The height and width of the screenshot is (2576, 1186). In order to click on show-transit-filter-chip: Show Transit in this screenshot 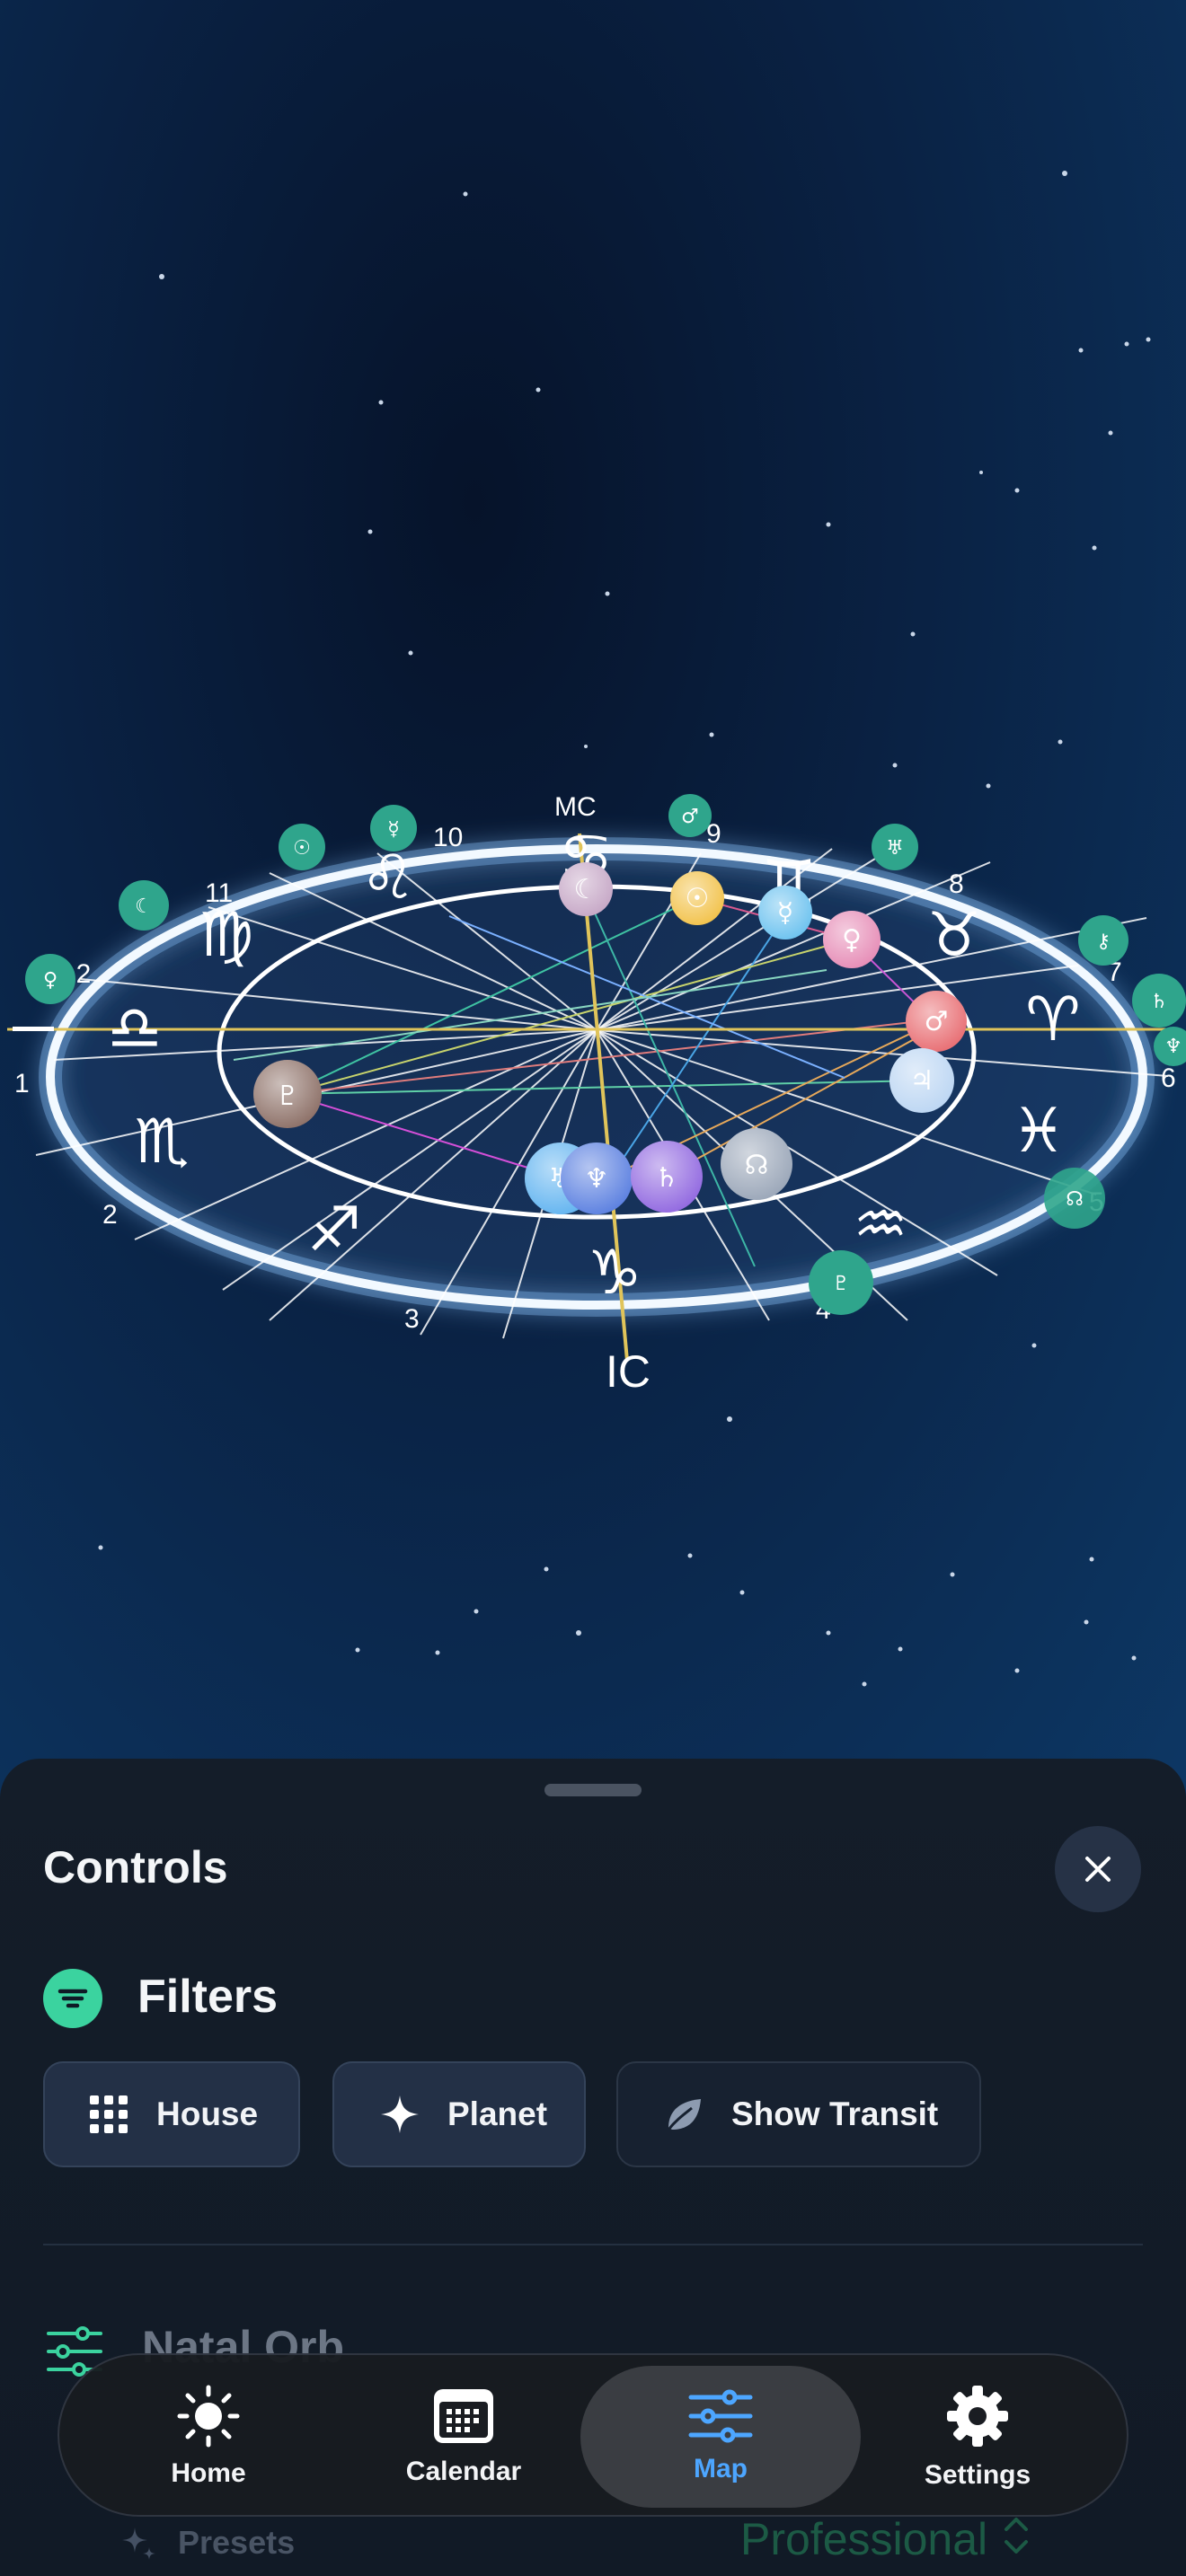, I will do `click(798, 2114)`.